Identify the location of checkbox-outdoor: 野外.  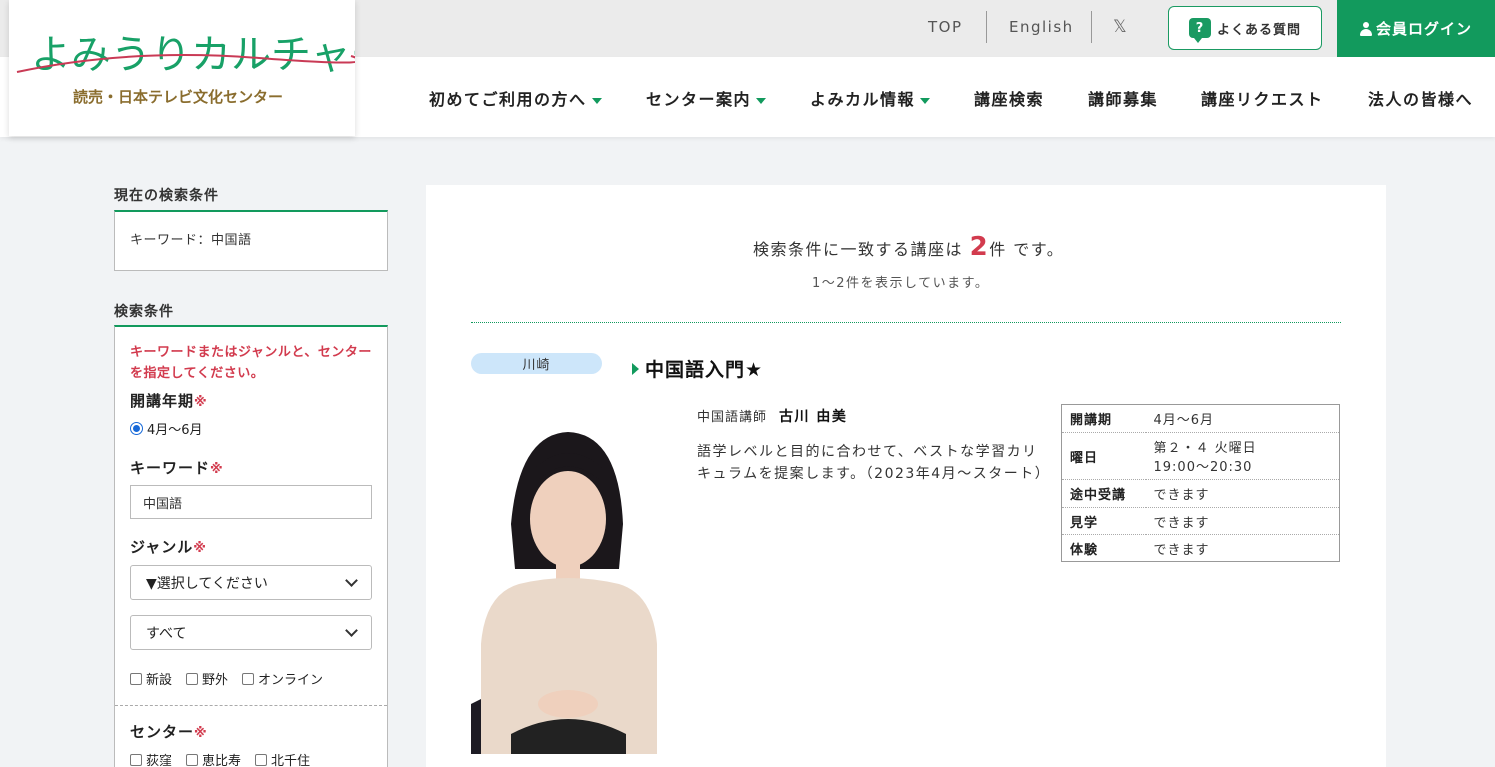
(207, 678).